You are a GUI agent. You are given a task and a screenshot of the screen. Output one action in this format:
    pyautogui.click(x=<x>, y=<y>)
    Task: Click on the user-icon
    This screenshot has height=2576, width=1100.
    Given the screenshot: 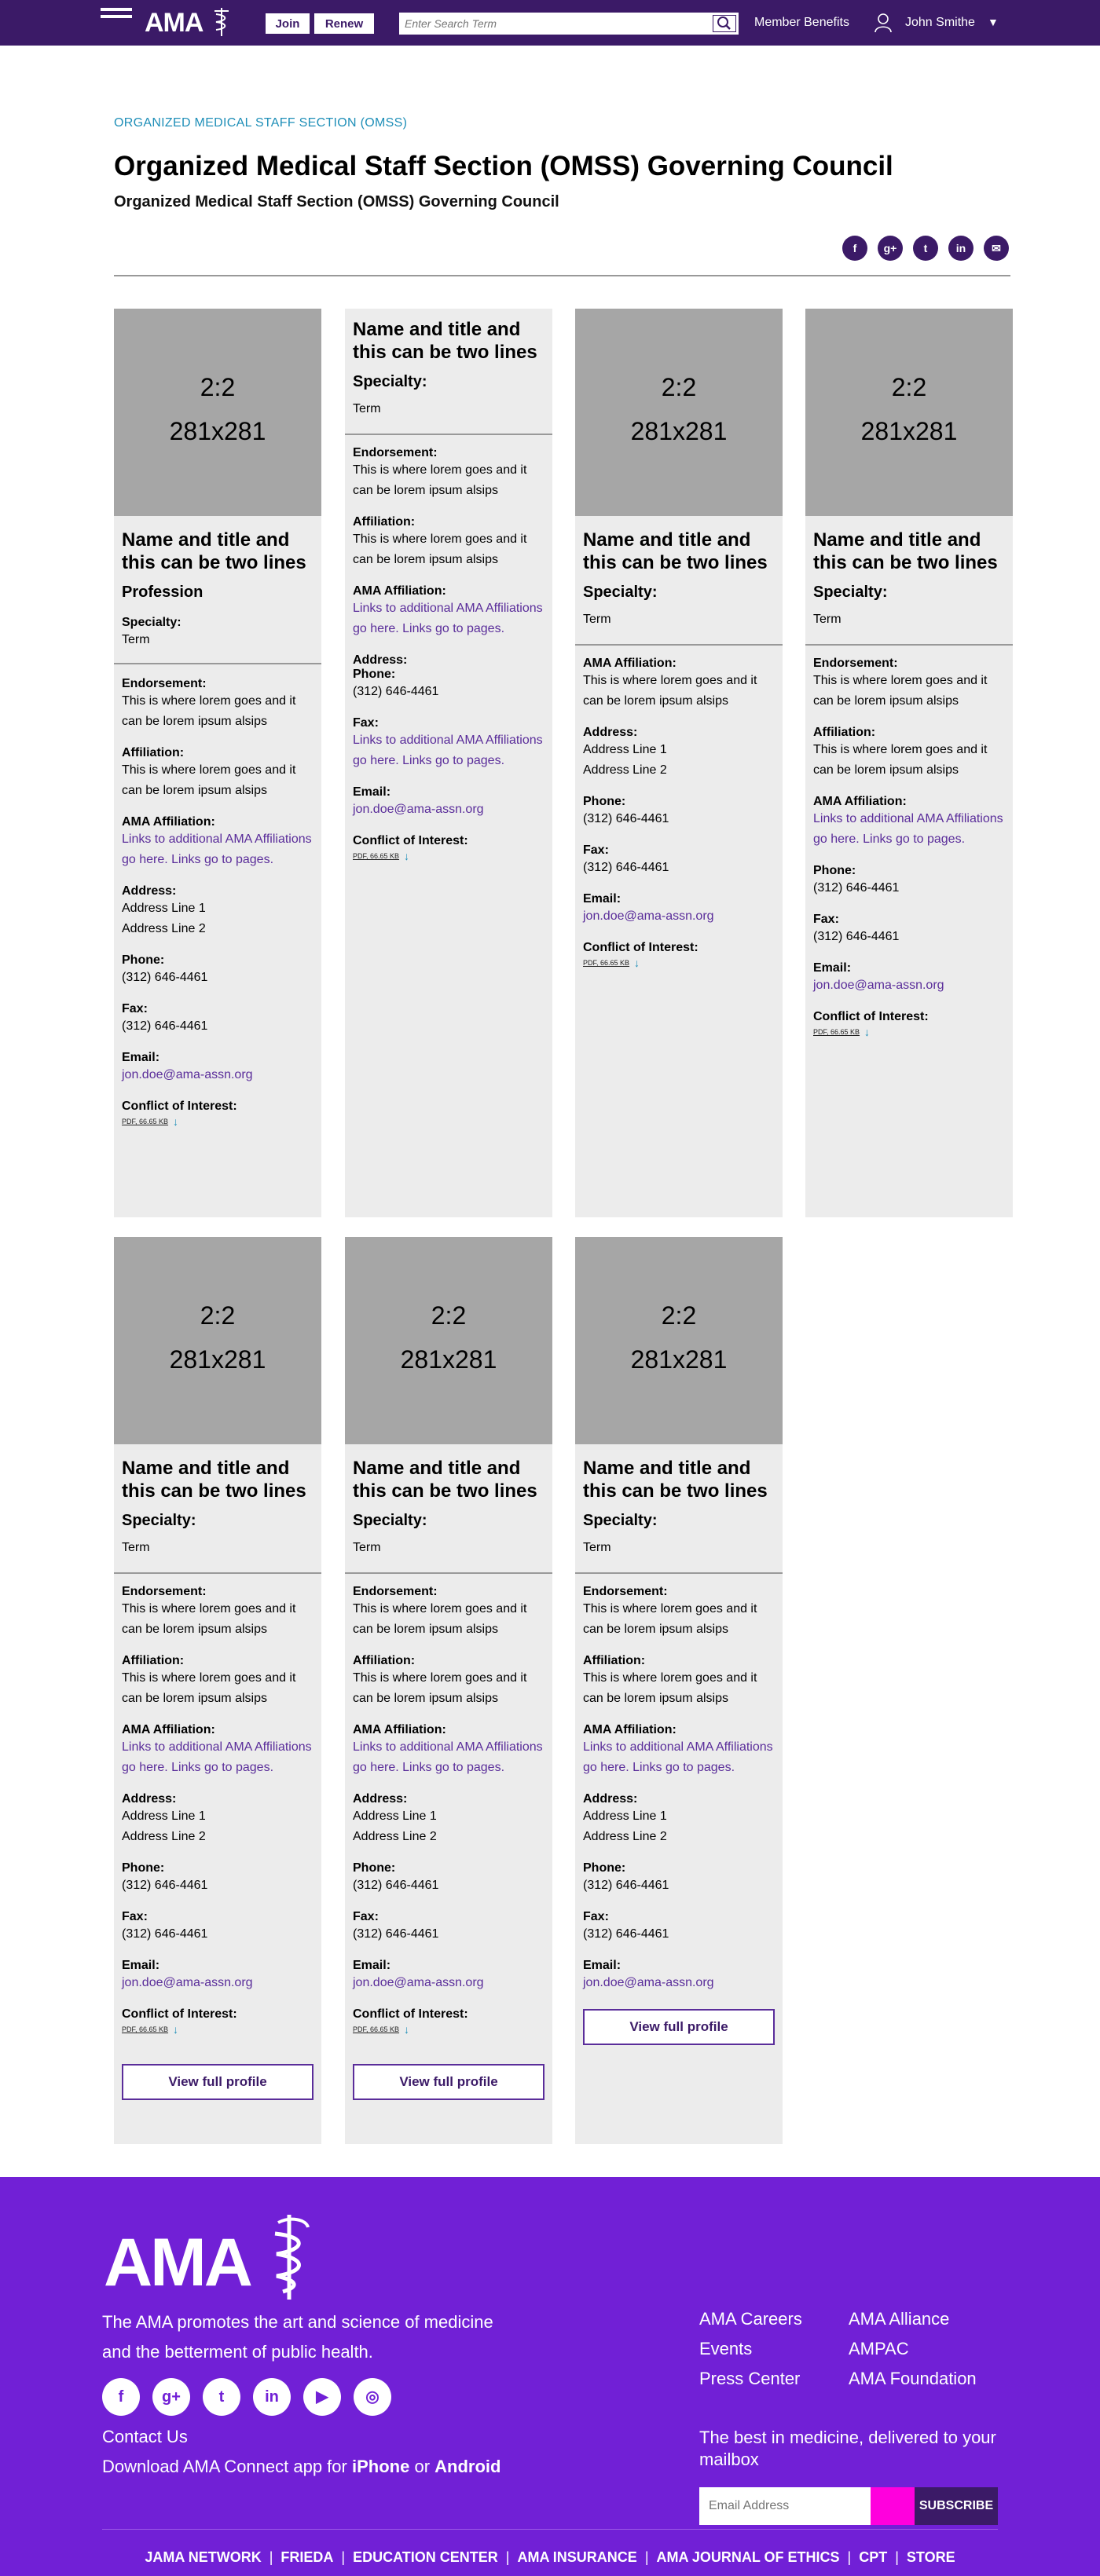 What is the action you would take?
    pyautogui.click(x=883, y=23)
    